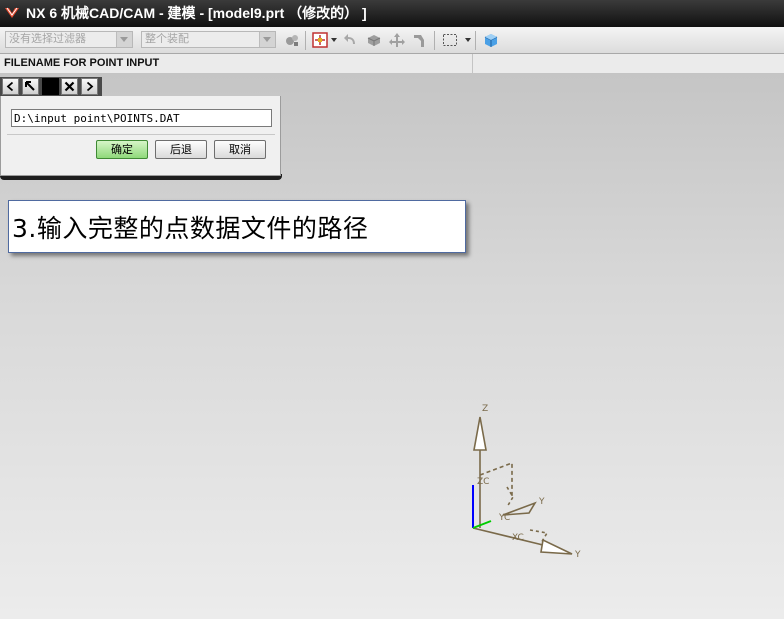 This screenshot has width=784, height=619. What do you see at coordinates (141, 118) in the screenshot?
I see `file-path-input` at bounding box center [141, 118].